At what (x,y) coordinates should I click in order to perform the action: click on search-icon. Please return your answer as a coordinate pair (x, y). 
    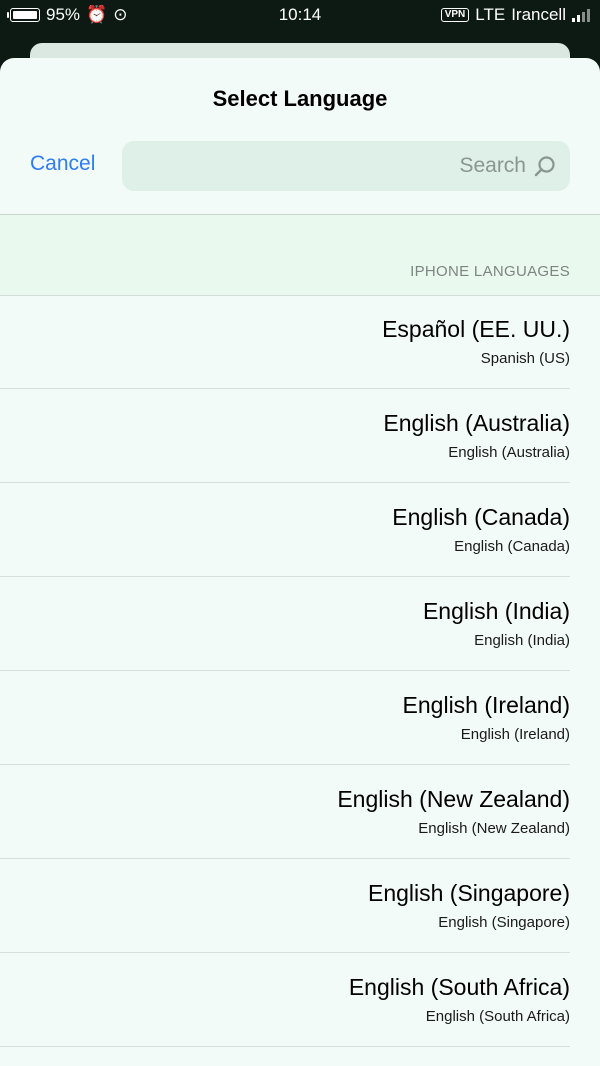
    Looking at the image, I should click on (544, 166).